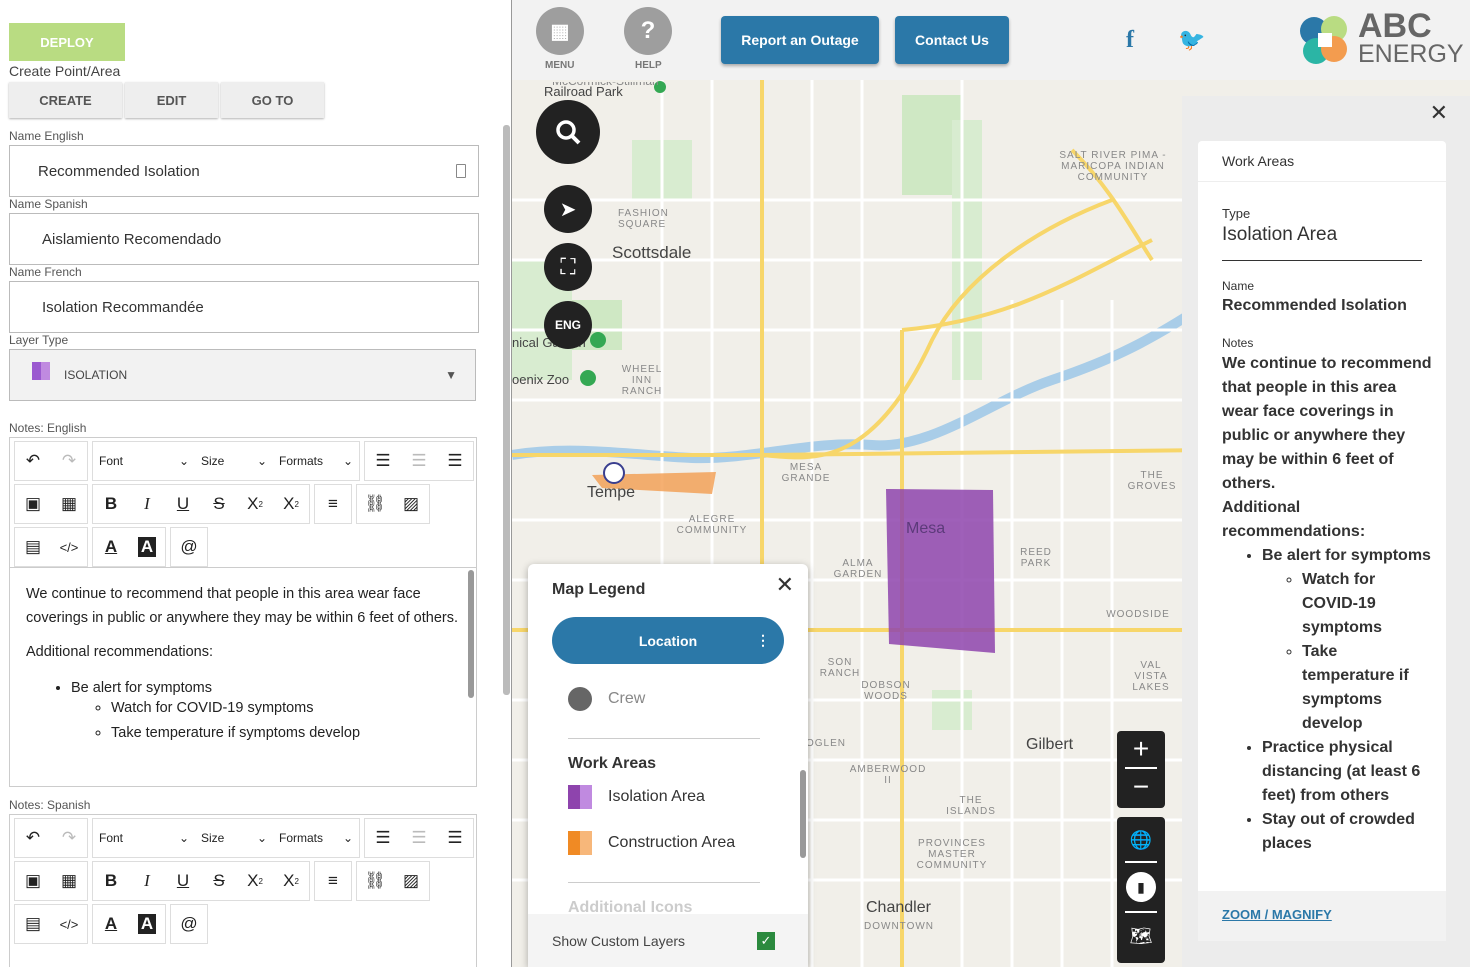 This screenshot has width=1470, height=967. Describe the element at coordinates (800, 40) in the screenshot. I see `report-outage-button: Report an Outage` at that location.